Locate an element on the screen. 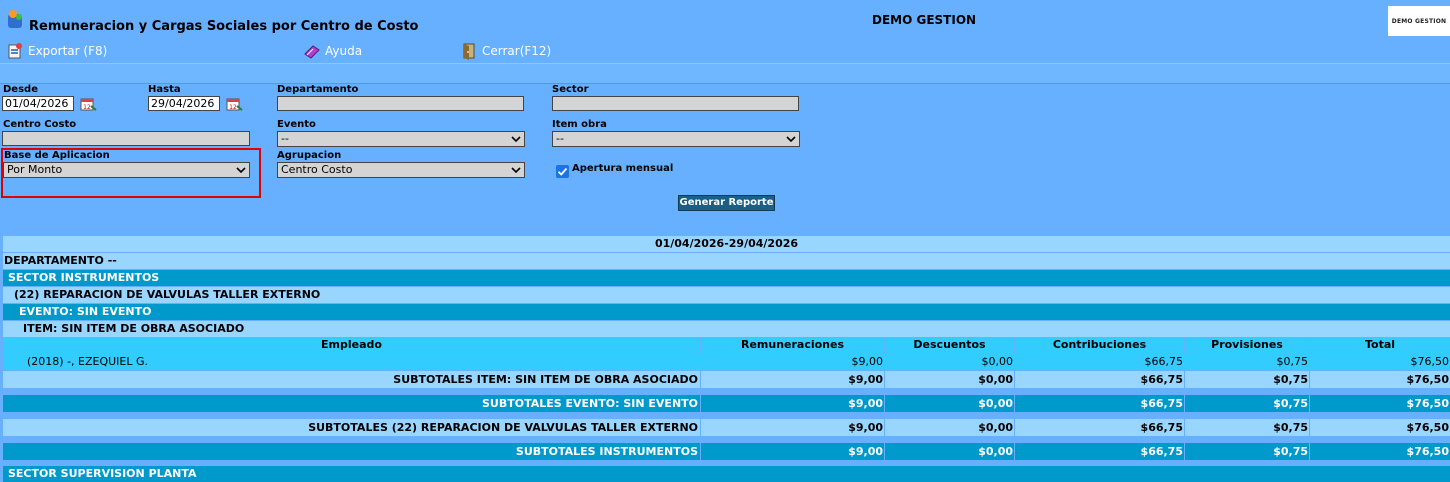 The height and width of the screenshot is (482, 1450). subtotal-sector-remuneraciones: $9,00 is located at coordinates (792, 451).